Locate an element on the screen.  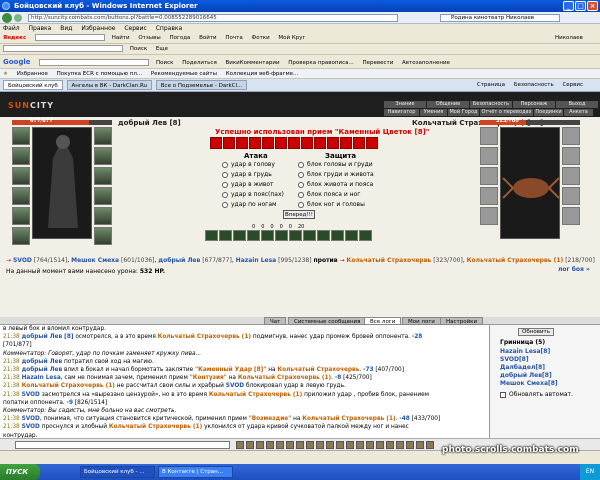
team-member: добрый Лев is located at coordinates (179, 260).